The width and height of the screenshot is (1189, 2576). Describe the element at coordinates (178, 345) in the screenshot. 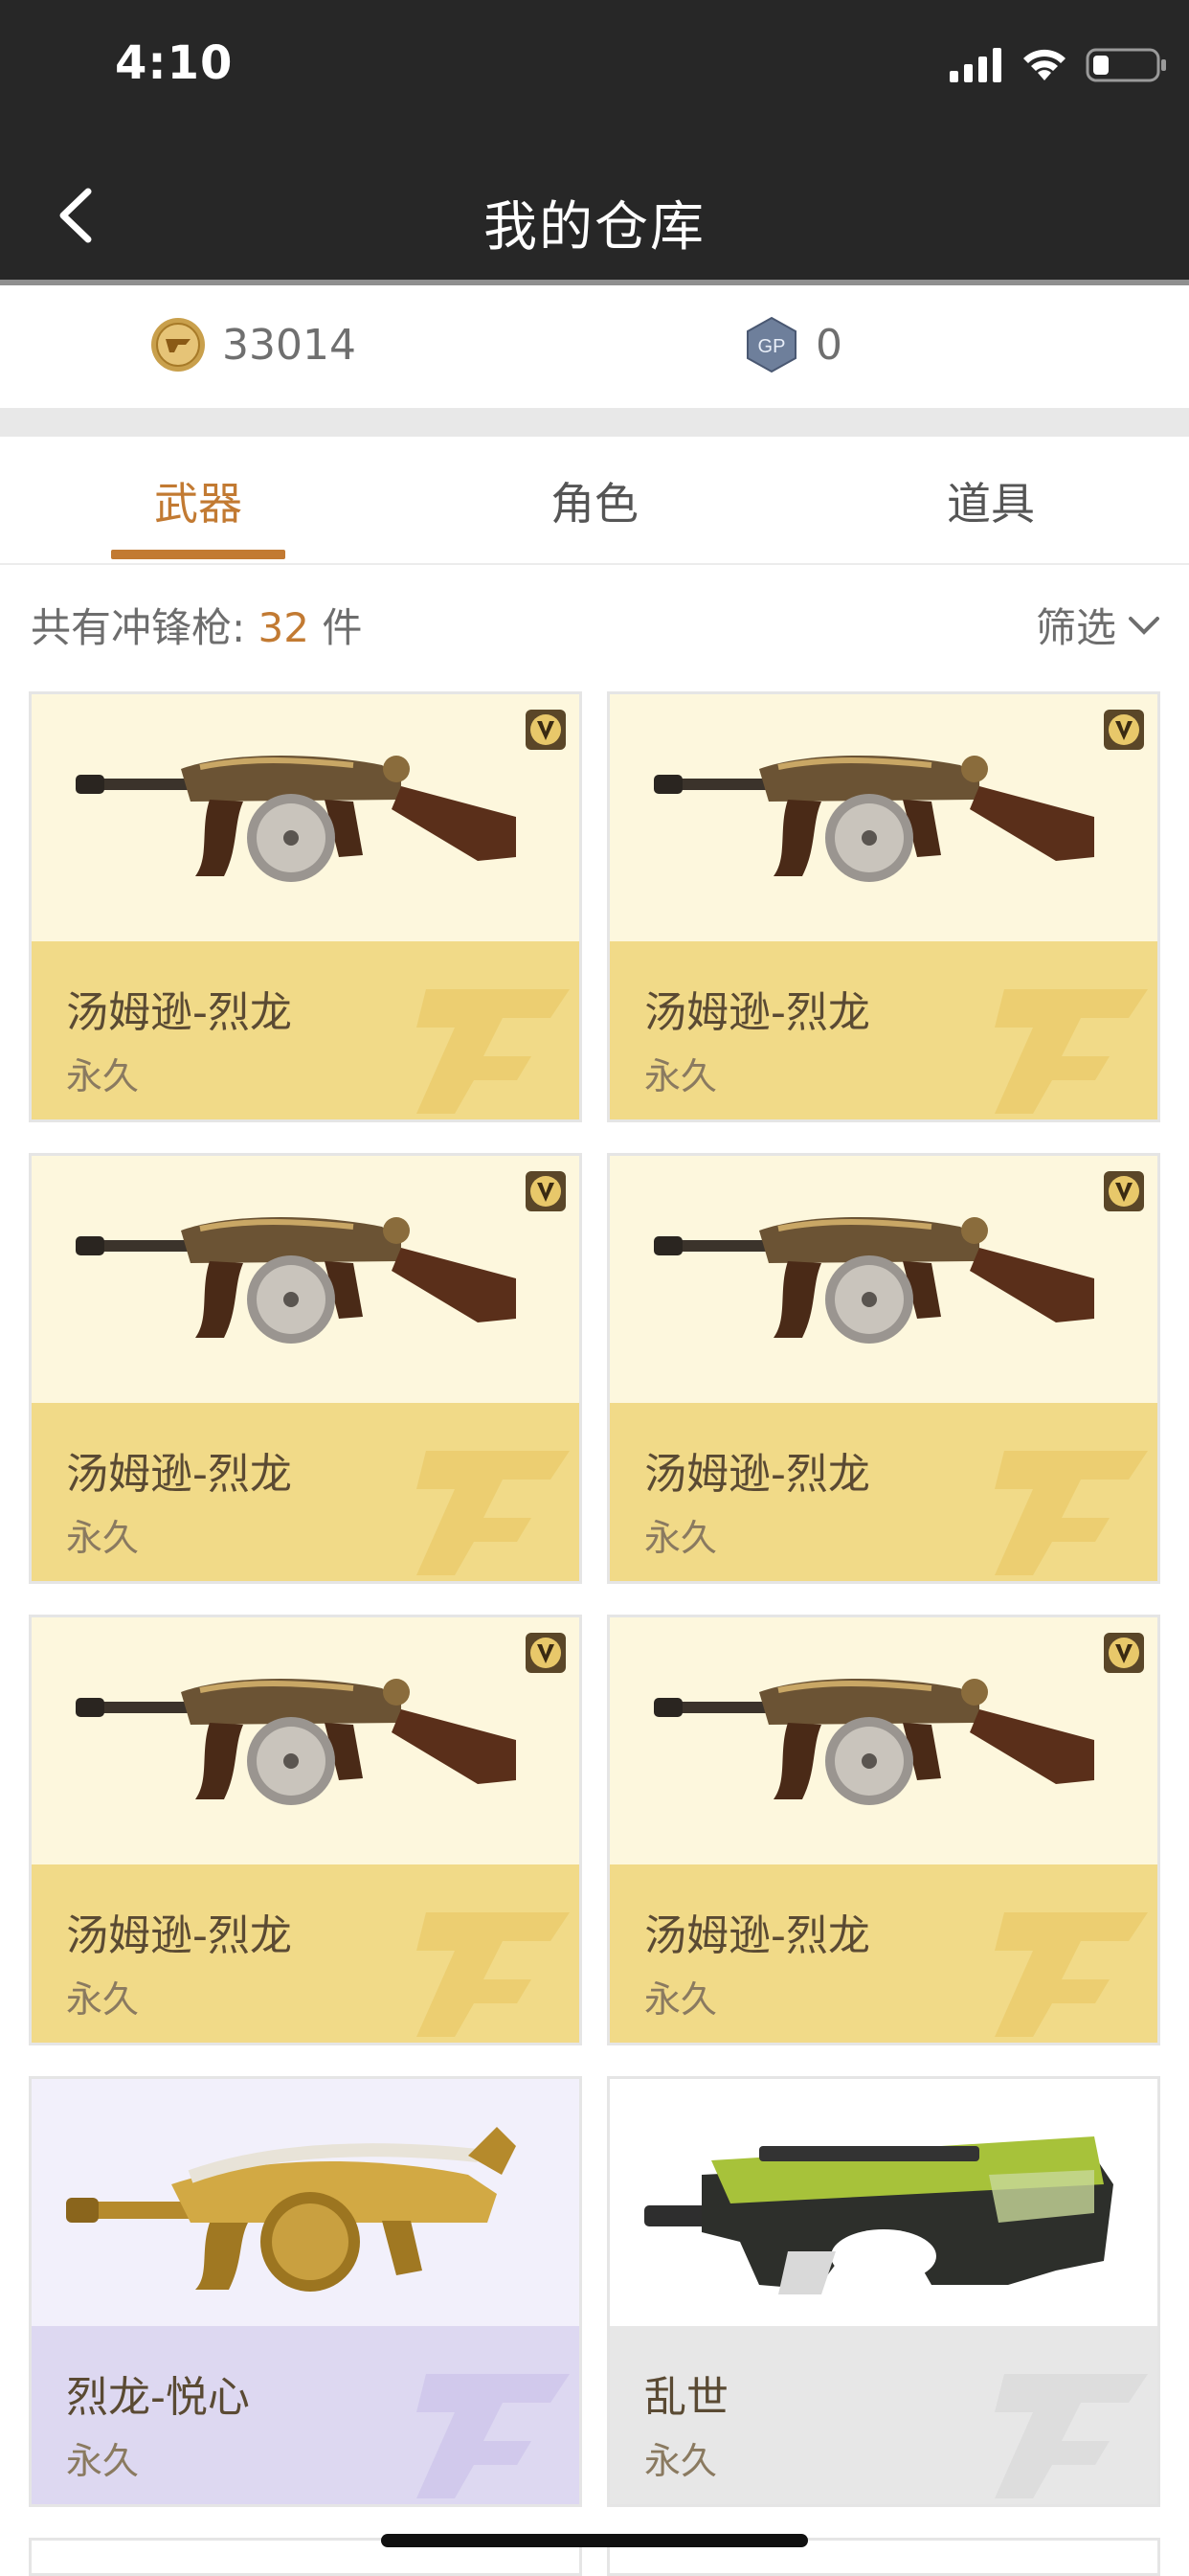

I see `cf-coin-icon` at that location.